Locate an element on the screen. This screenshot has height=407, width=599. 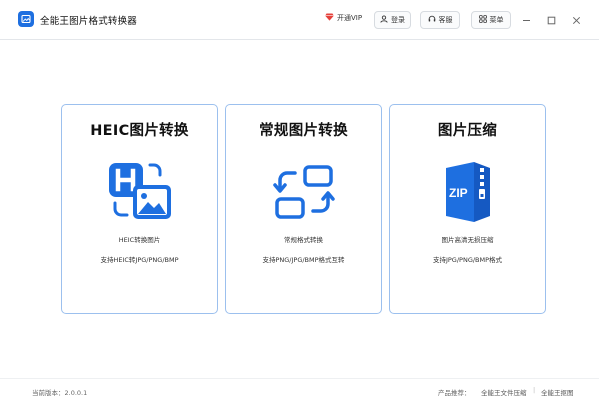
diamond-icon is located at coordinates (329, 18).